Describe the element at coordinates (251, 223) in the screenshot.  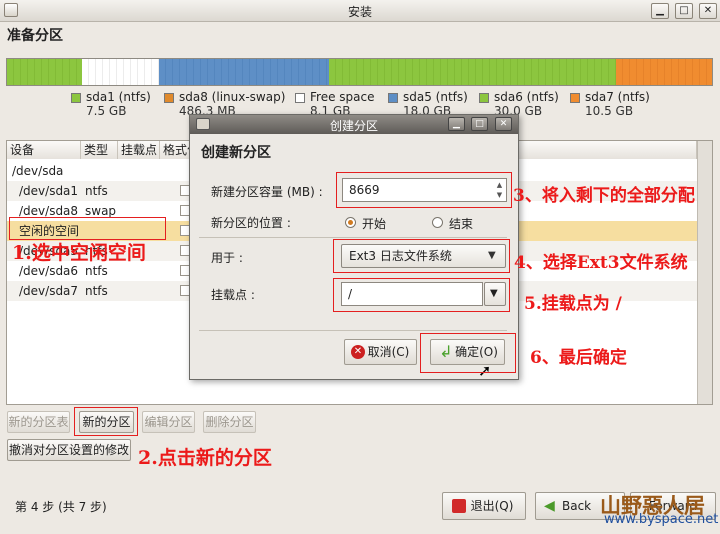
I see `location-label: 新分区的位置 :` at that location.